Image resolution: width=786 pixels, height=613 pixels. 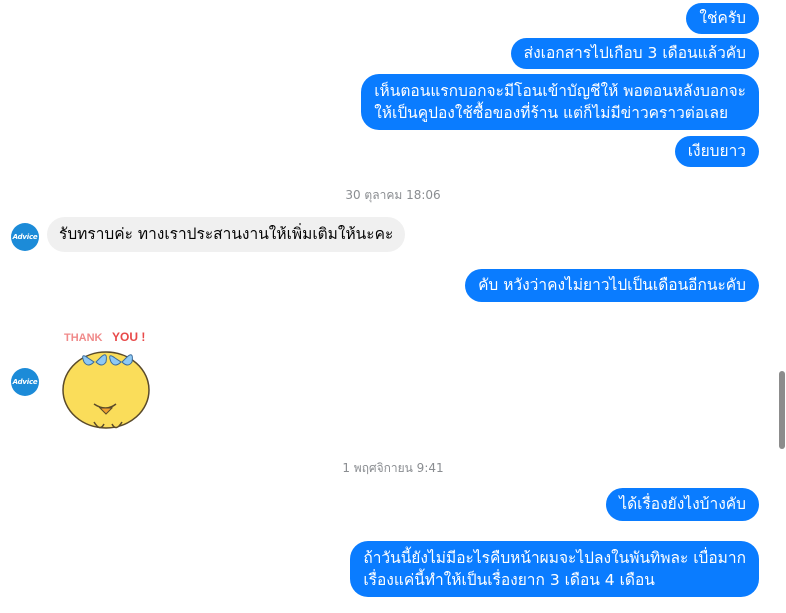 What do you see at coordinates (782, 410) in the screenshot?
I see `scrollbar-thumb` at bounding box center [782, 410].